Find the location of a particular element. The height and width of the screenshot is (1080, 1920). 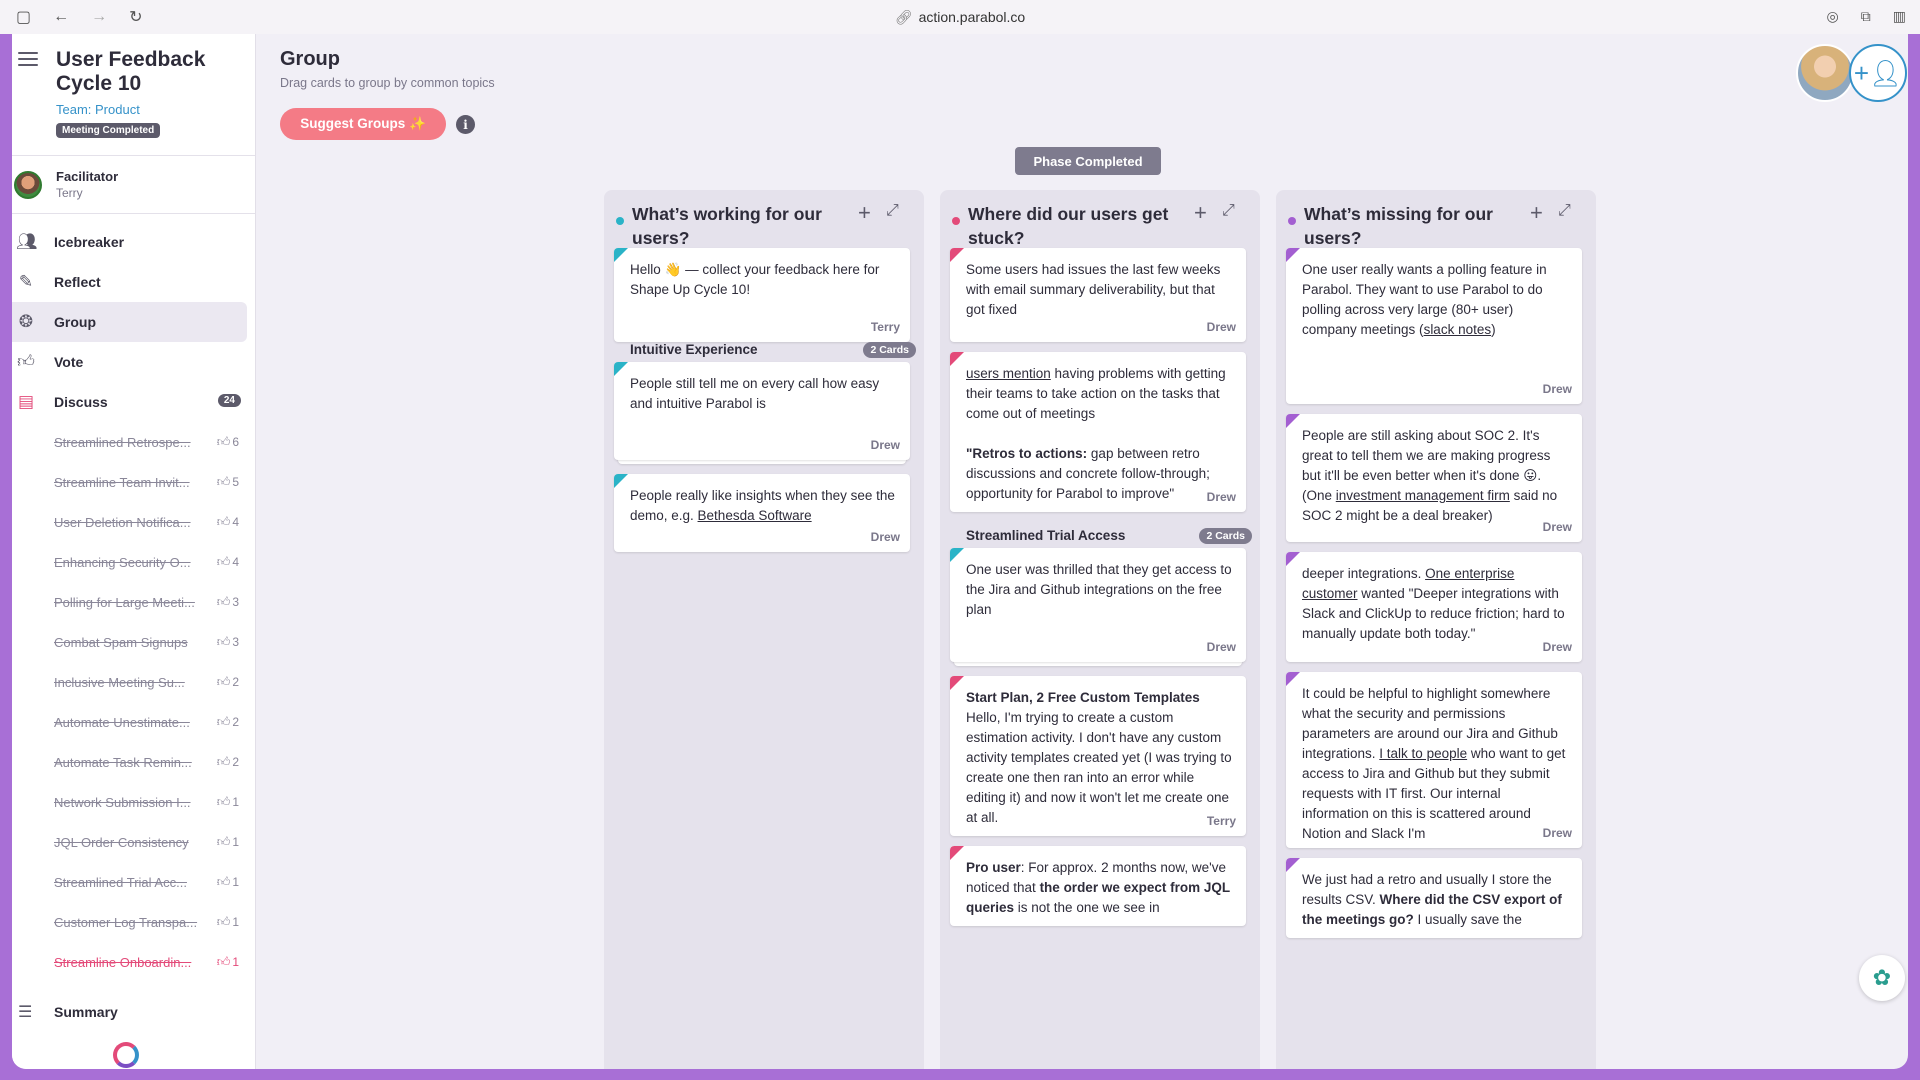

topic-item: Automate Task Remin... 👍︎ 2 is located at coordinates (133, 762).